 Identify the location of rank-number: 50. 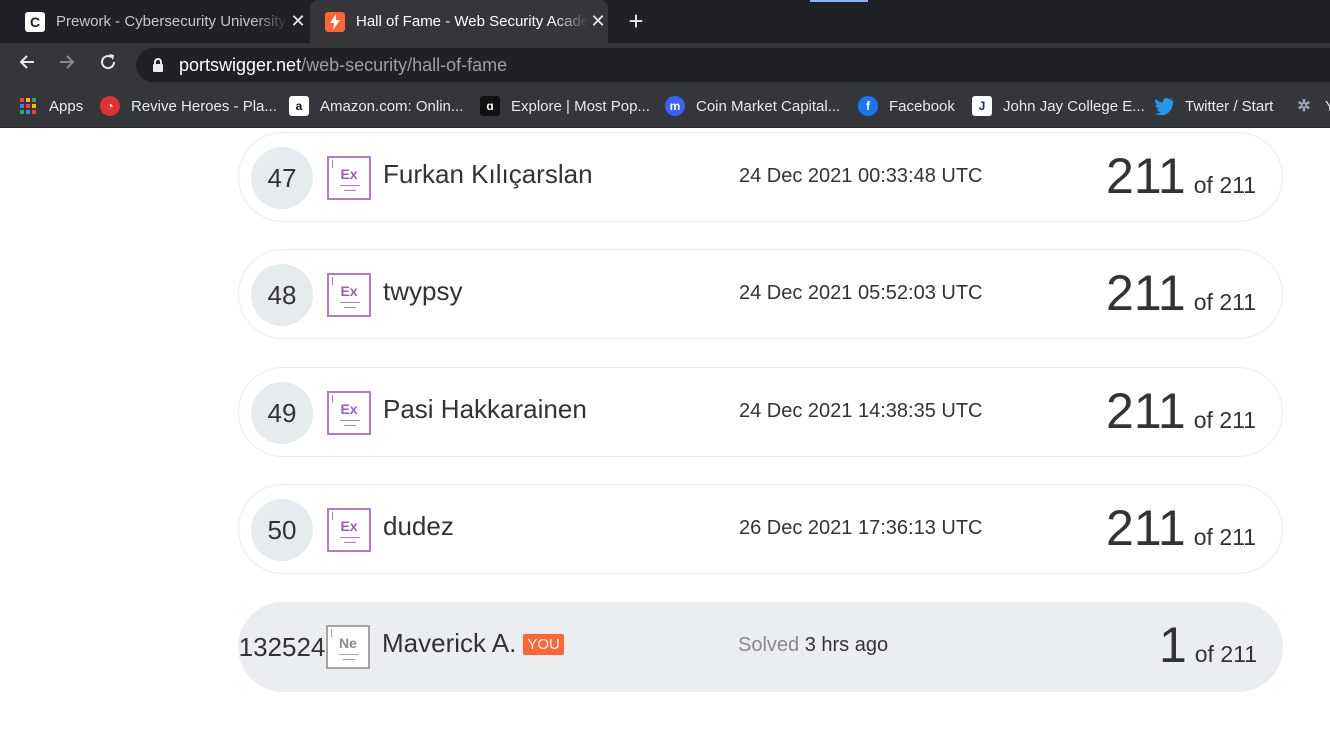
(282, 530).